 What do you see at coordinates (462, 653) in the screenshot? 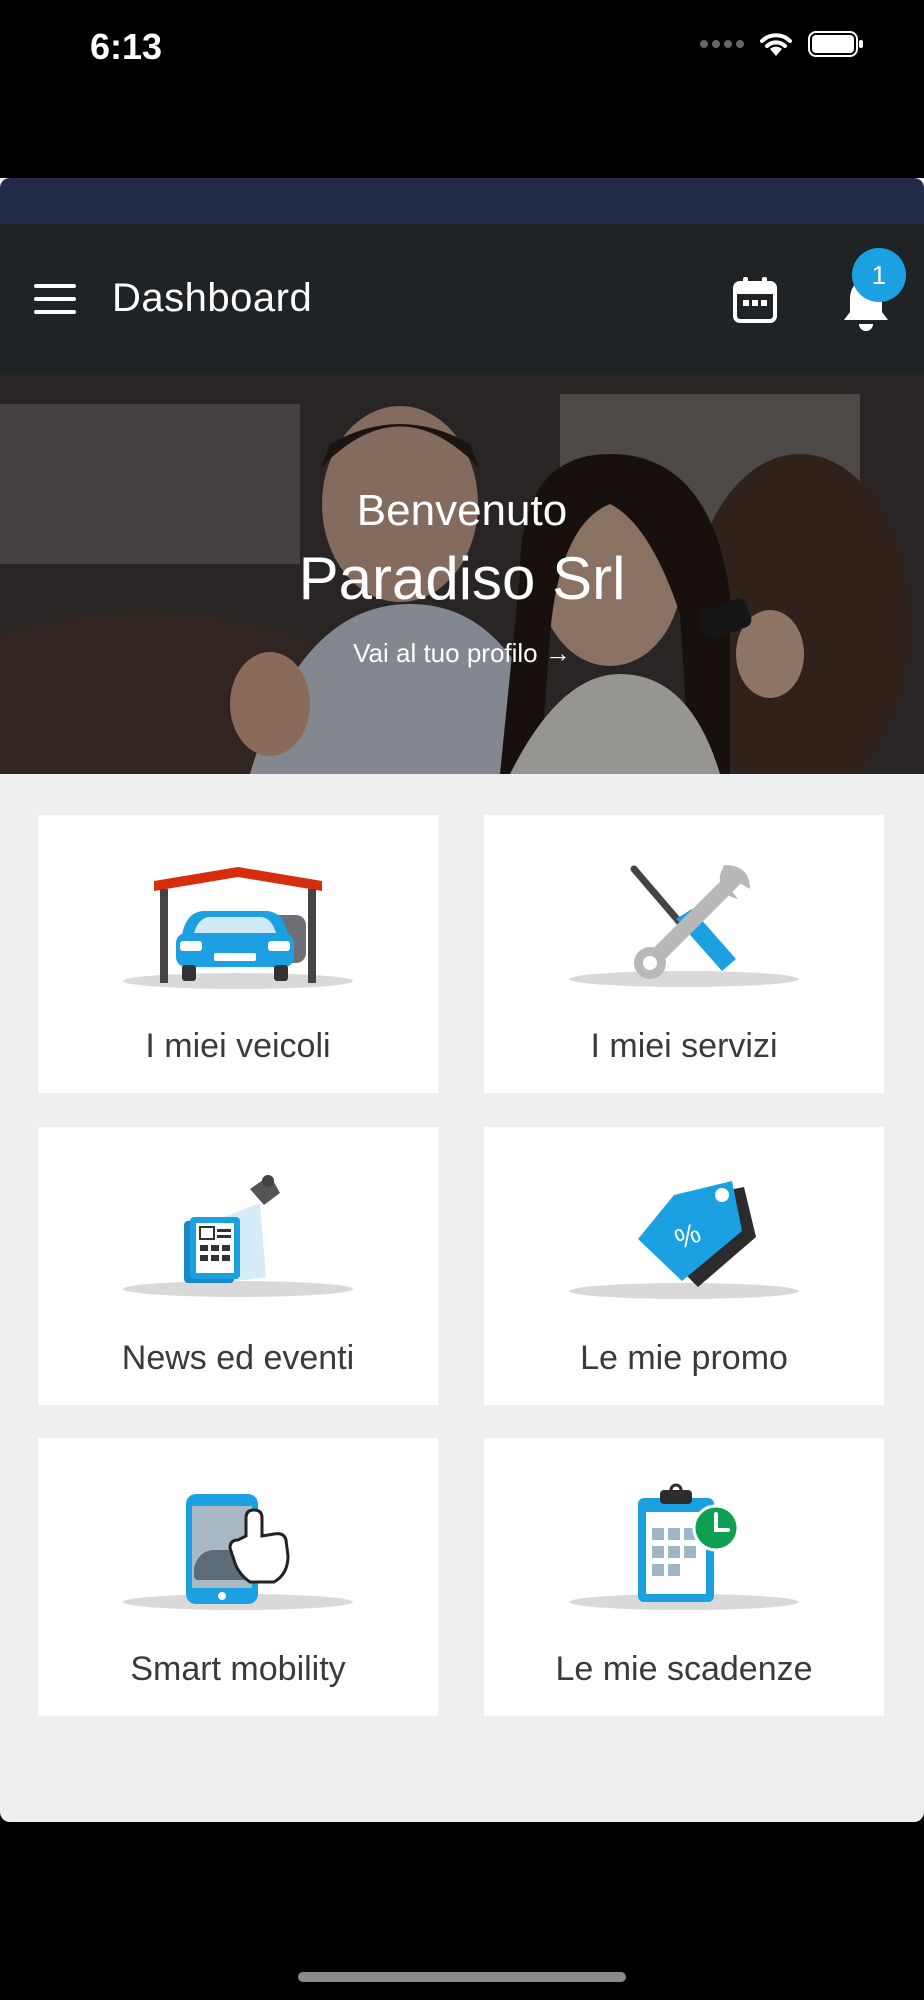
I see `profile-link: Vai al tuo profilo →` at bounding box center [462, 653].